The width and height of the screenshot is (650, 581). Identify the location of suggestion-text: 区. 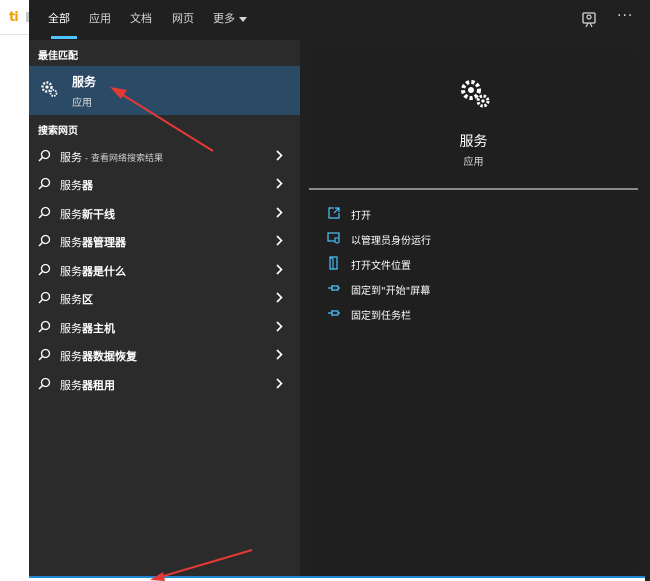
(87, 299).